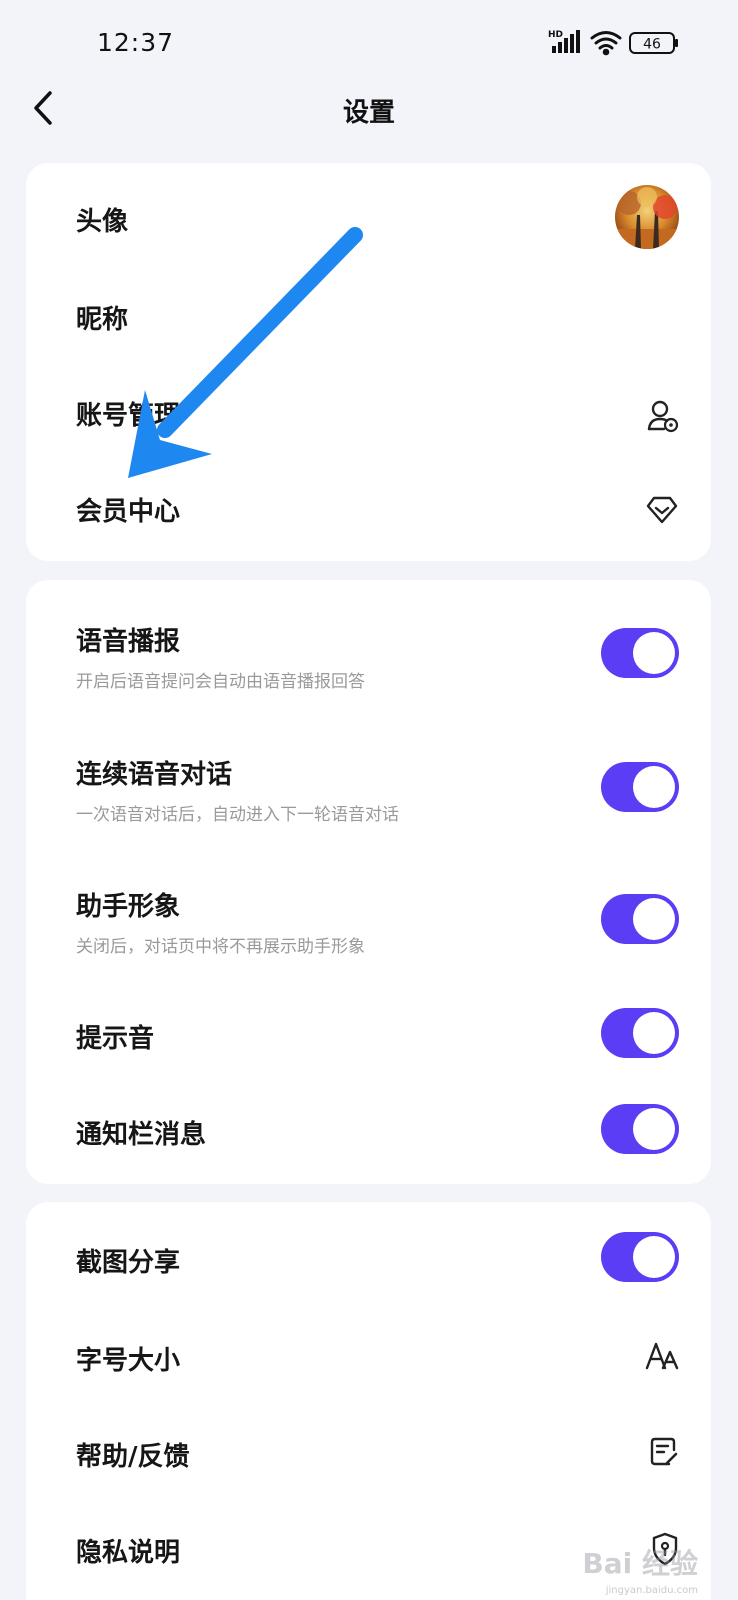 This screenshot has height=1600, width=738. What do you see at coordinates (154, 775) in the screenshot?
I see `continuous-voice-label: 连续语音对话` at bounding box center [154, 775].